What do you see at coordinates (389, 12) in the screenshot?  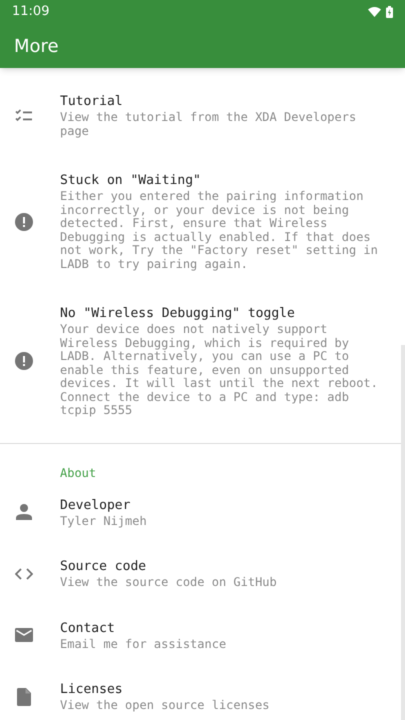 I see `battery-icon` at bounding box center [389, 12].